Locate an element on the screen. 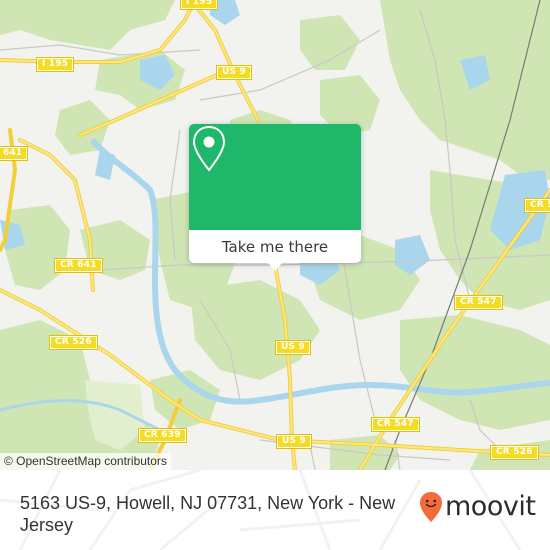  moovit-smiley-pin-icon is located at coordinates (431, 507).